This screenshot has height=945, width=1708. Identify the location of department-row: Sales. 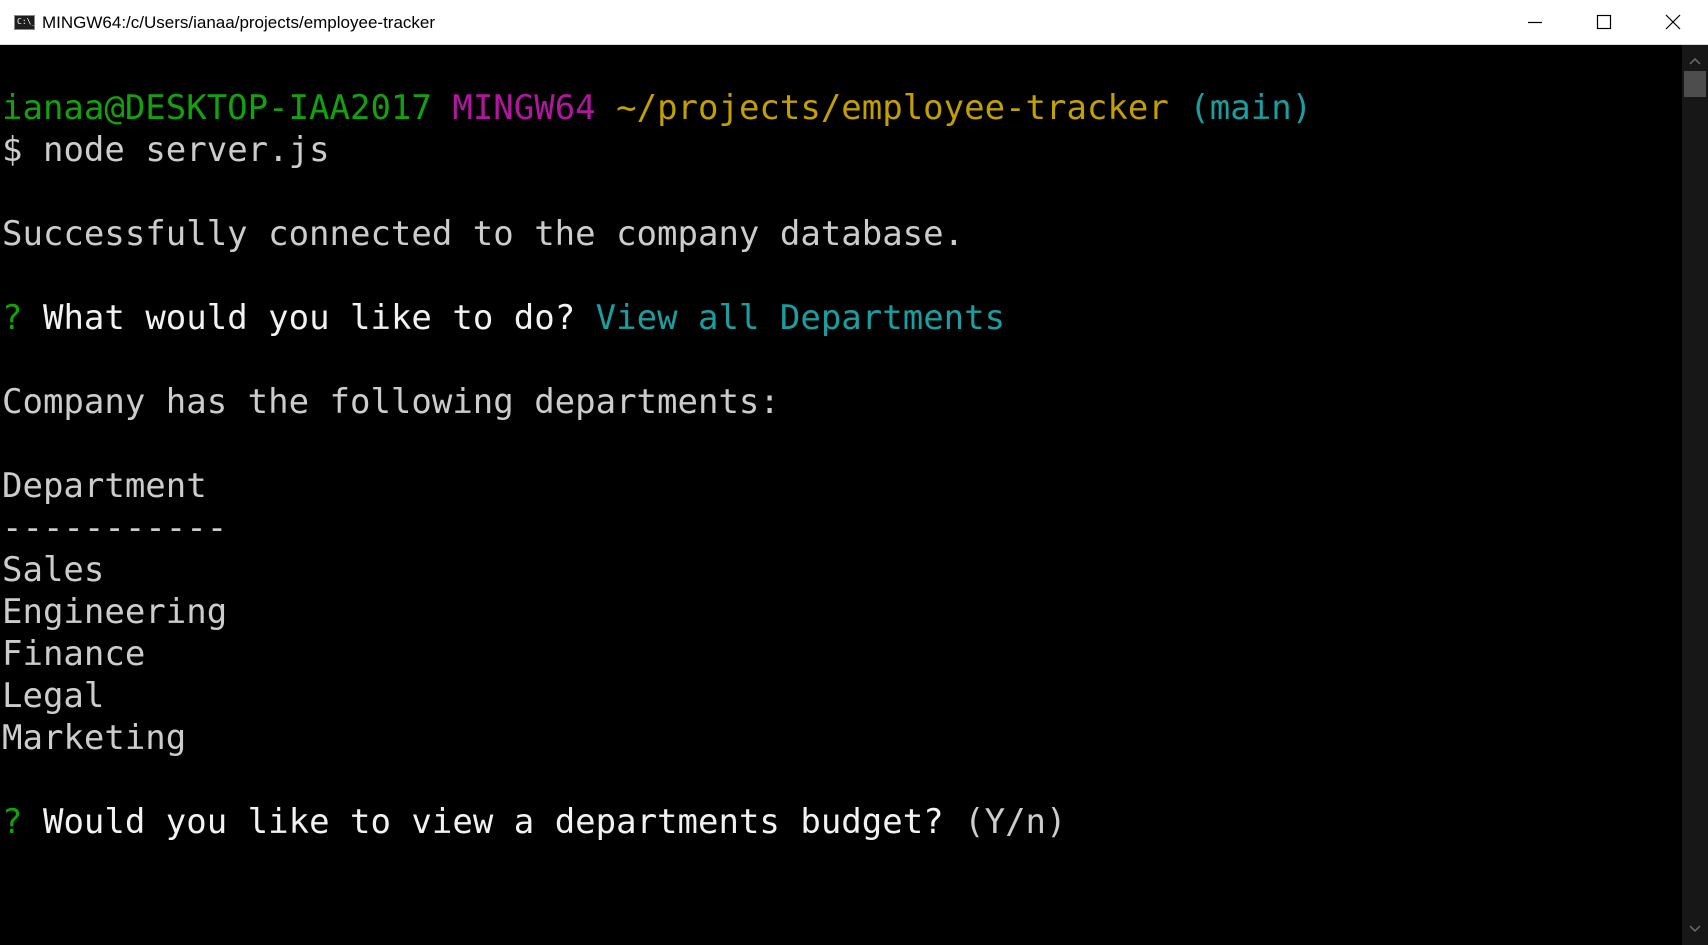
(53, 570).